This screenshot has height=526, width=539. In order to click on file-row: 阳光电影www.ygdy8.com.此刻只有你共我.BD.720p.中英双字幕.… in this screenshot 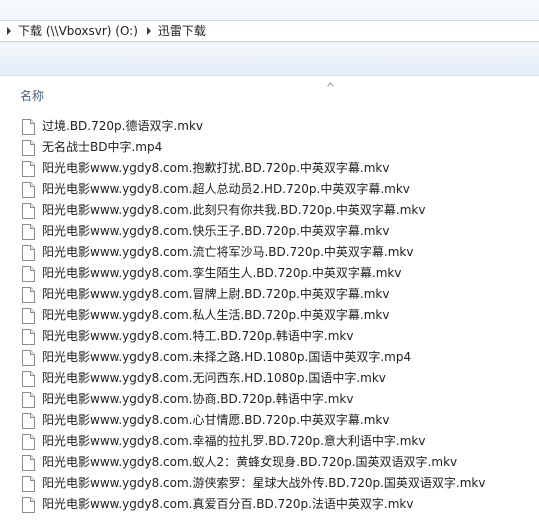, I will do `click(269, 210)`.